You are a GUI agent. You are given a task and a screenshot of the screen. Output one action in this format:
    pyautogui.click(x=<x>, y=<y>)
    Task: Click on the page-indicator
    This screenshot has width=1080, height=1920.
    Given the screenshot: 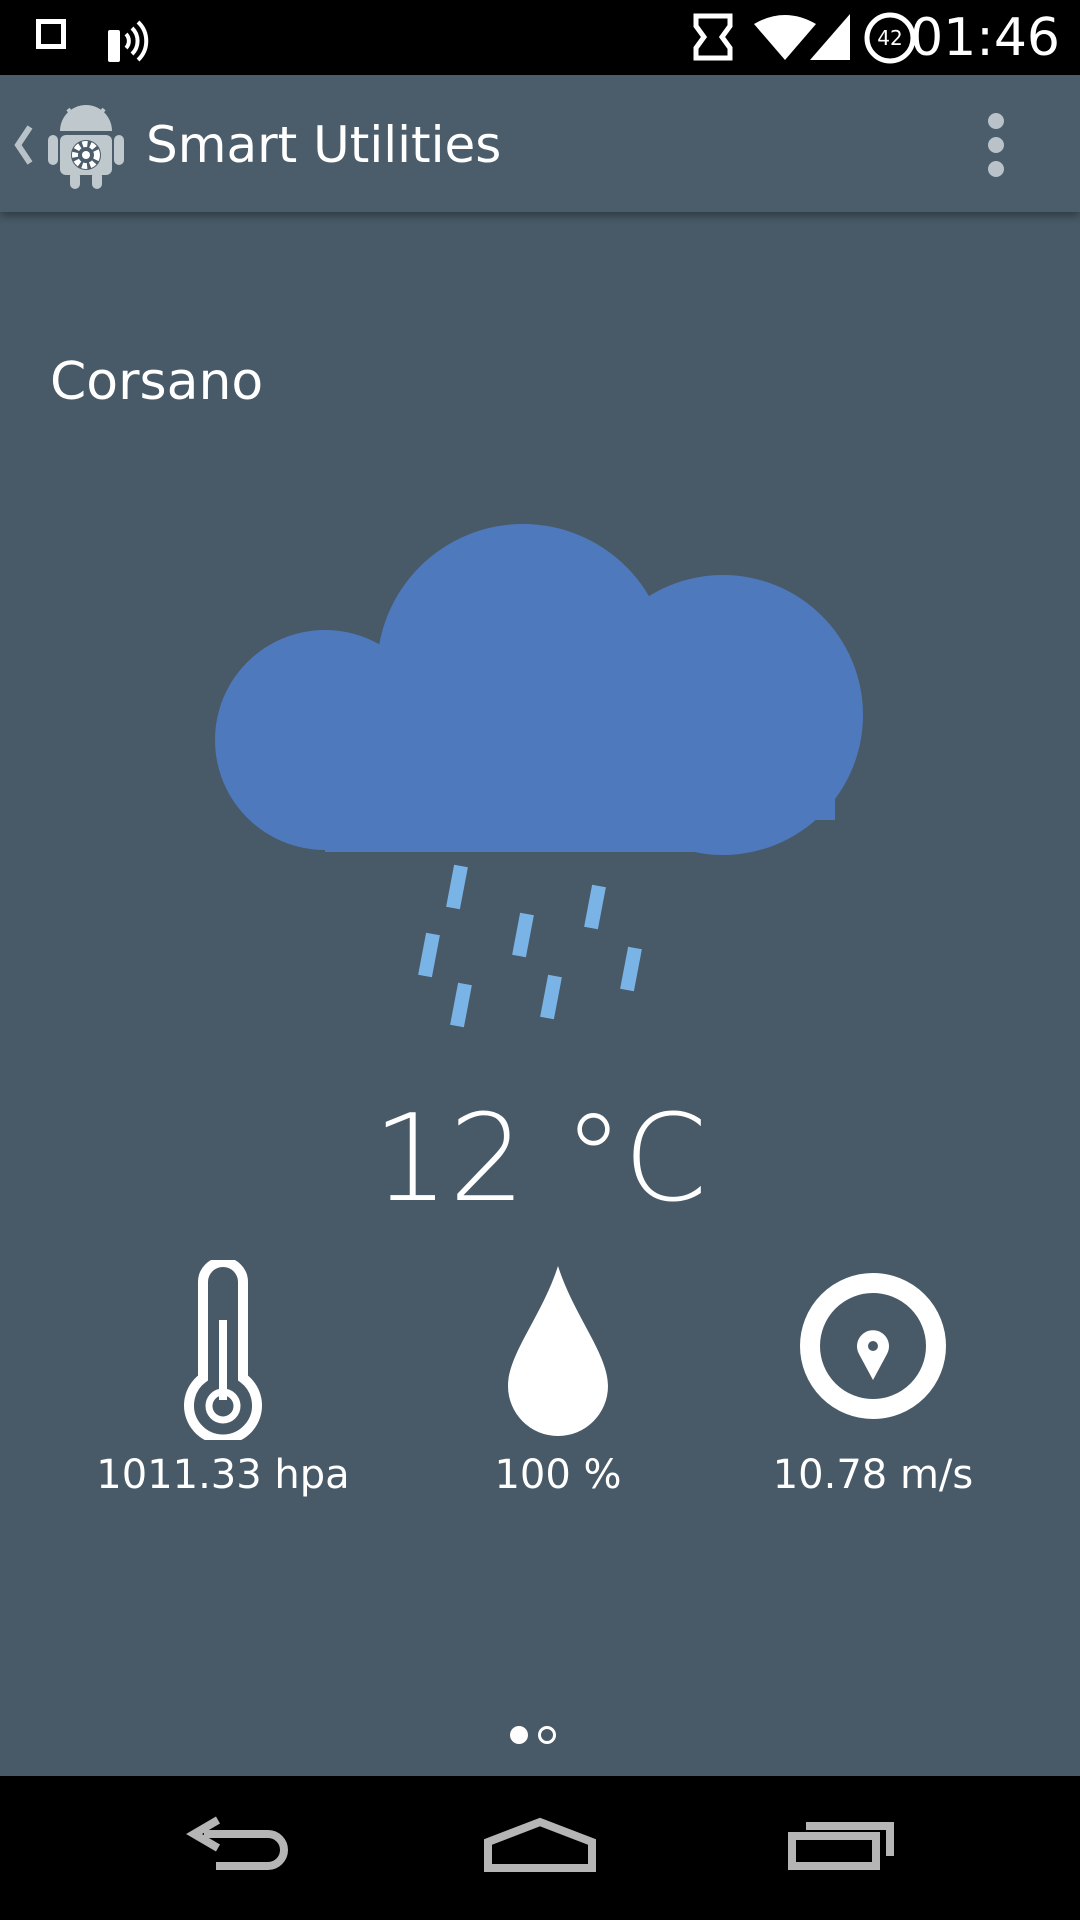 What is the action you would take?
    pyautogui.click(x=542, y=1737)
    